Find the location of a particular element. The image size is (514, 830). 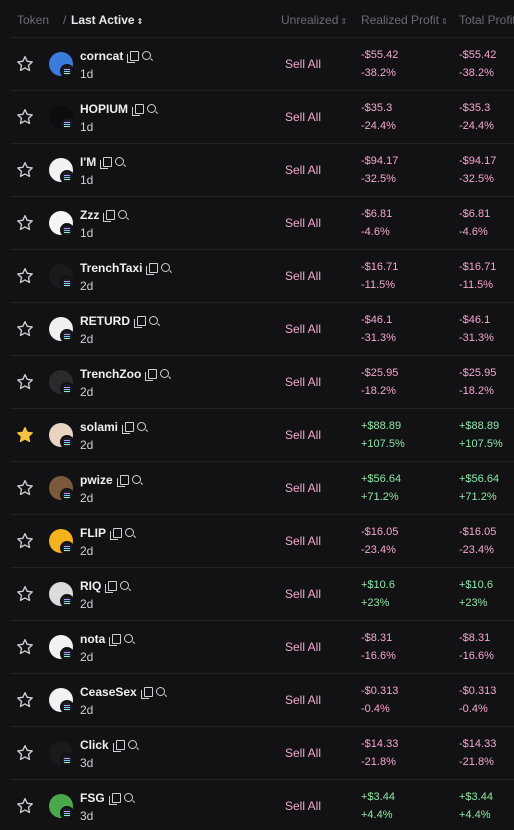

realized-profit-amount: -$14.33 is located at coordinates (380, 744).